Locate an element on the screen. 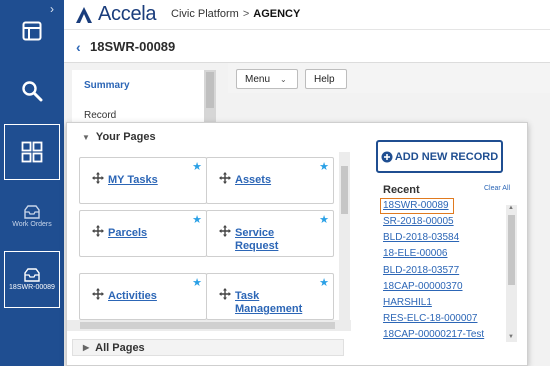 Image resolution: width=550 pixels, height=366 pixels. top-header: Accela Civic Platform > AGENCY is located at coordinates (307, 15).